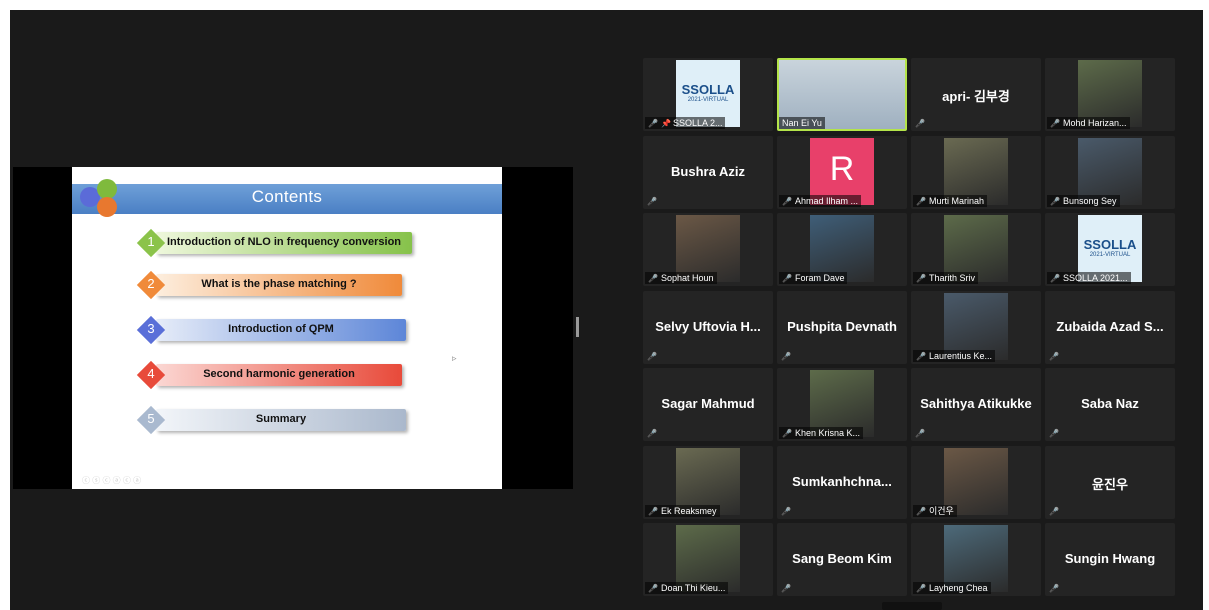 The width and height of the screenshot is (1209, 610). I want to click on participant-tile: Sumkanhchna... 🎤, so click(842, 482).